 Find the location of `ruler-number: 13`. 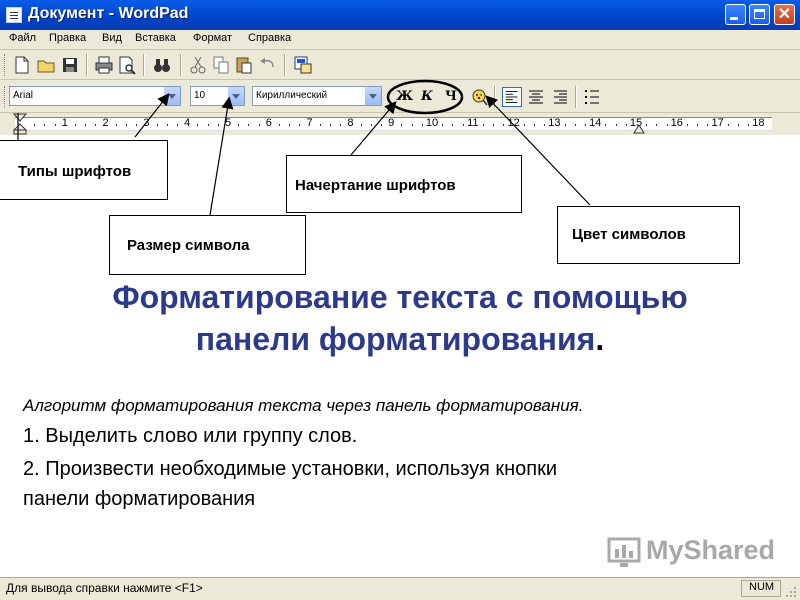

ruler-number: 13 is located at coordinates (554, 123).